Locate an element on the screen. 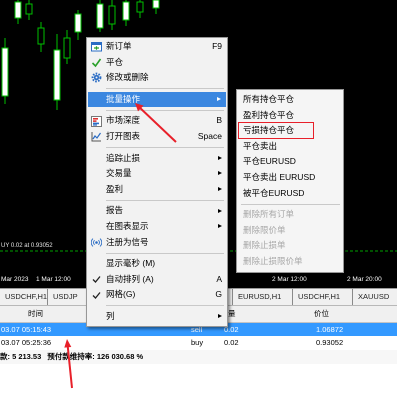  menu-item-label: 报告 is located at coordinates (115, 210).